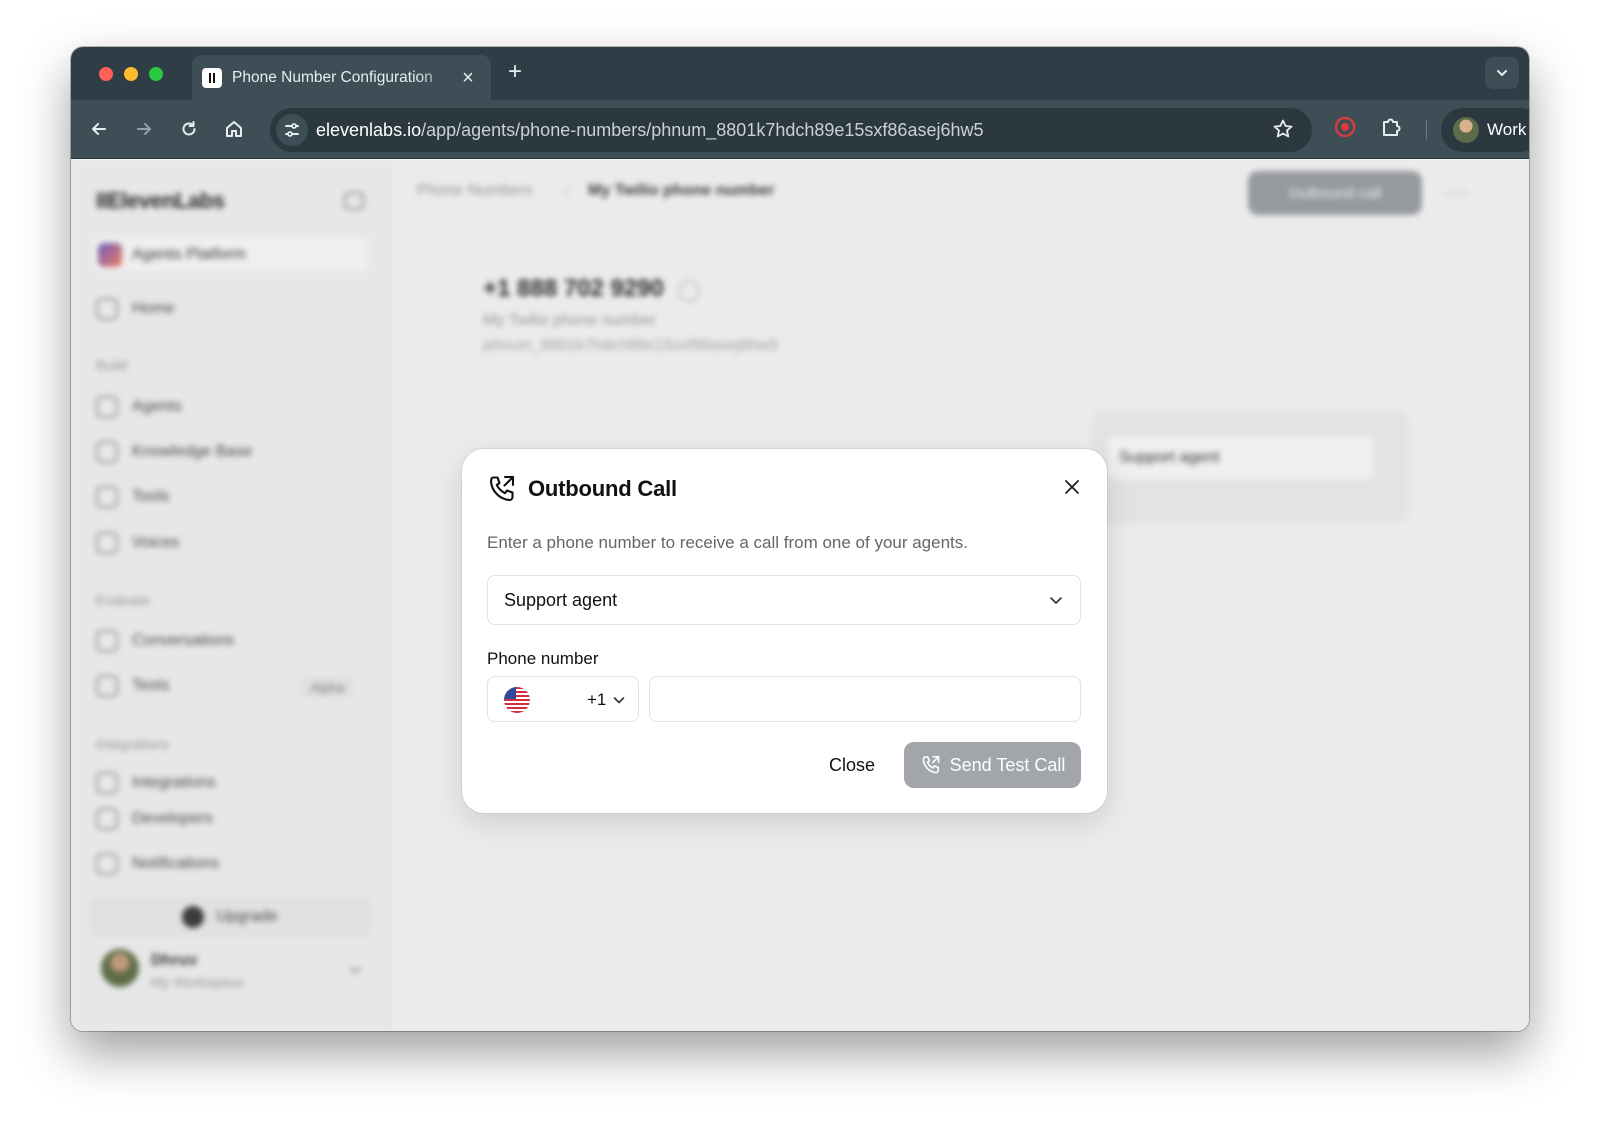  I want to click on close-button: Close, so click(852, 765).